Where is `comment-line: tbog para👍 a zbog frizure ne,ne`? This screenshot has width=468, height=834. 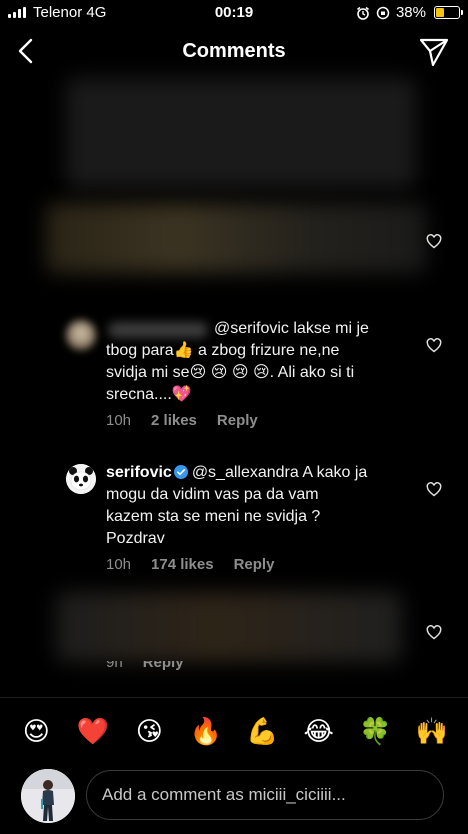
comment-line: tbog para👍 a zbog frizure ne,ne is located at coordinates (223, 350).